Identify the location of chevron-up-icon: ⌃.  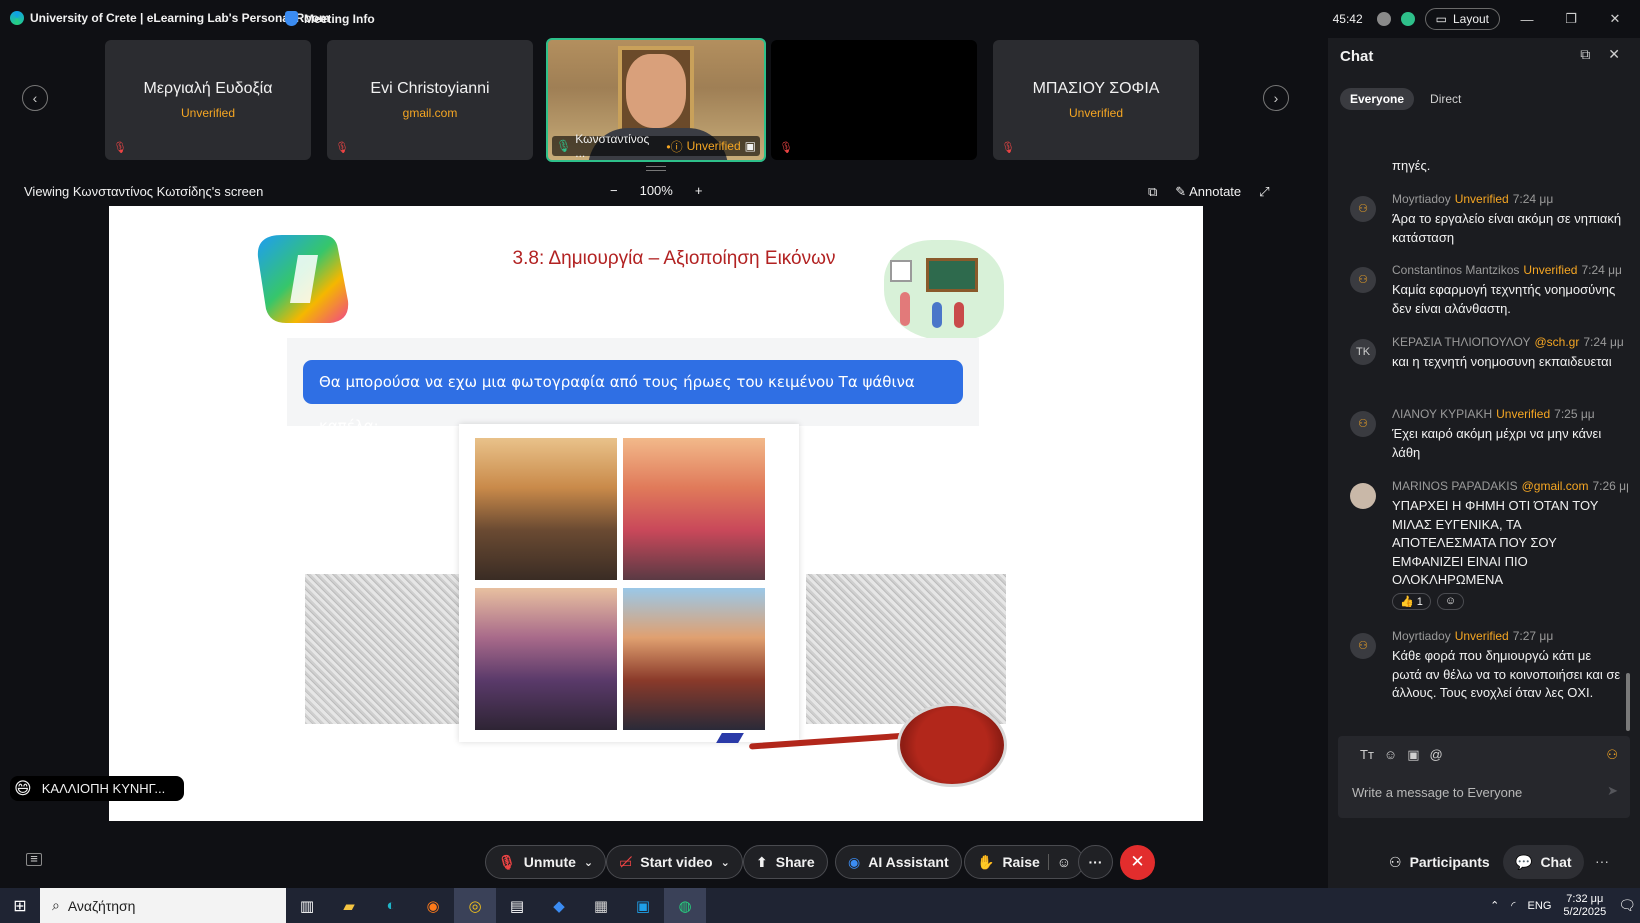
(1494, 905).